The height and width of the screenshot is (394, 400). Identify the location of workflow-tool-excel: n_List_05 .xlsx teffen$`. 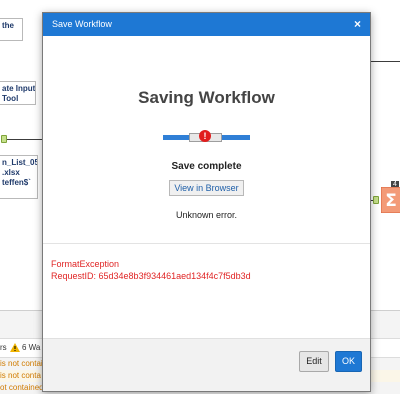
(19, 177).